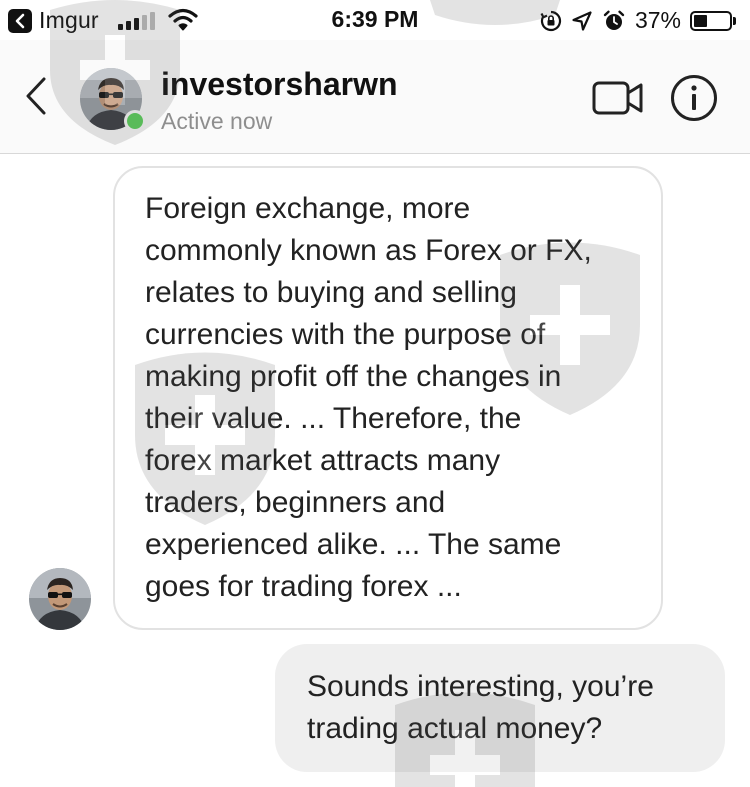 Image resolution: width=750 pixels, height=787 pixels. I want to click on location-arrow-icon, so click(582, 20).